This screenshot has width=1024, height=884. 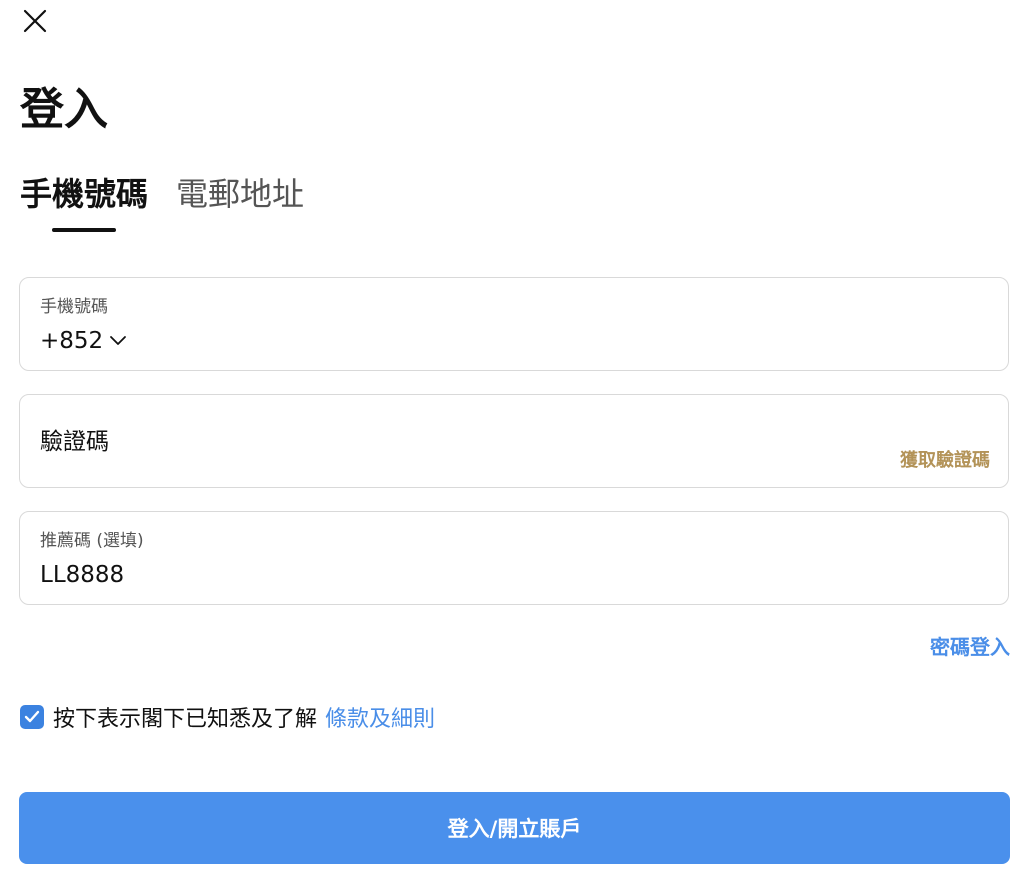 I want to click on phone-field-label: 手機號碼, so click(x=74, y=307).